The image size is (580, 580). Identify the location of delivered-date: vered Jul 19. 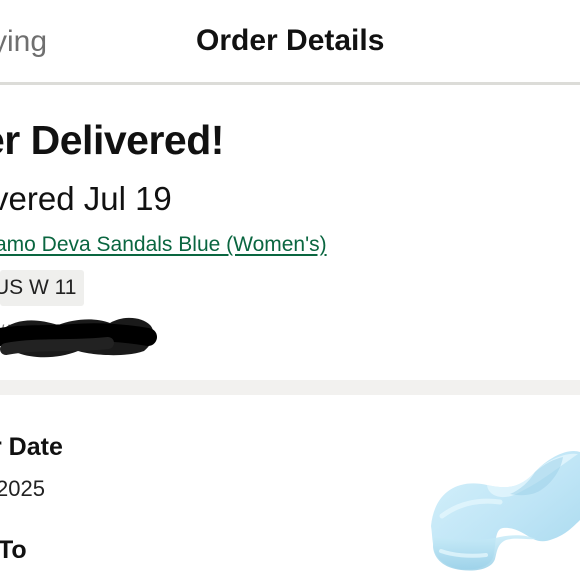
(86, 198).